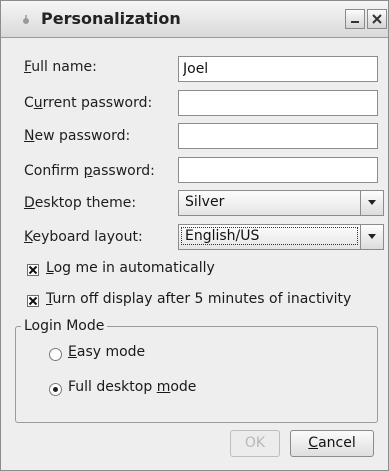 This screenshot has width=389, height=471. I want to click on close-button, so click(377, 19).